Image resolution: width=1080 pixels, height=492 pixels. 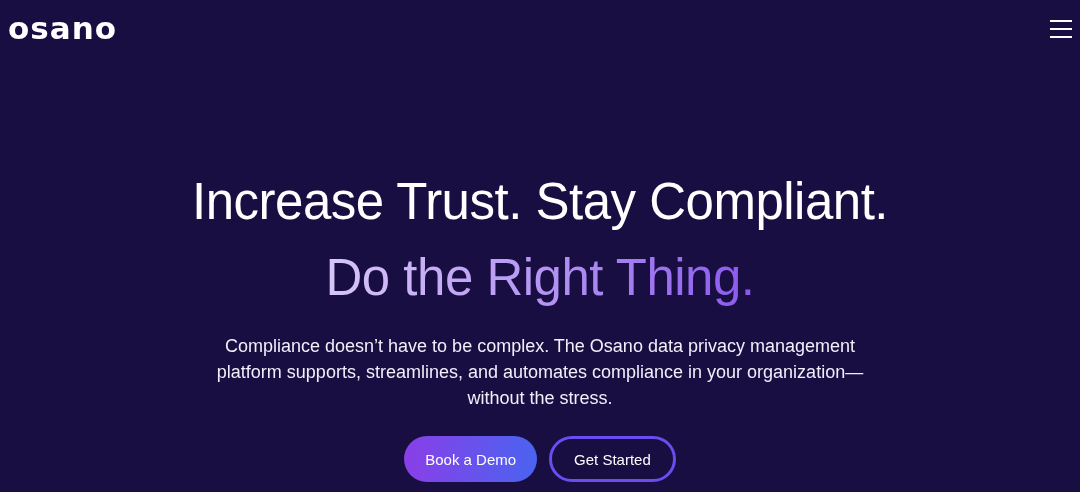 What do you see at coordinates (63, 28) in the screenshot?
I see `logo: osano` at bounding box center [63, 28].